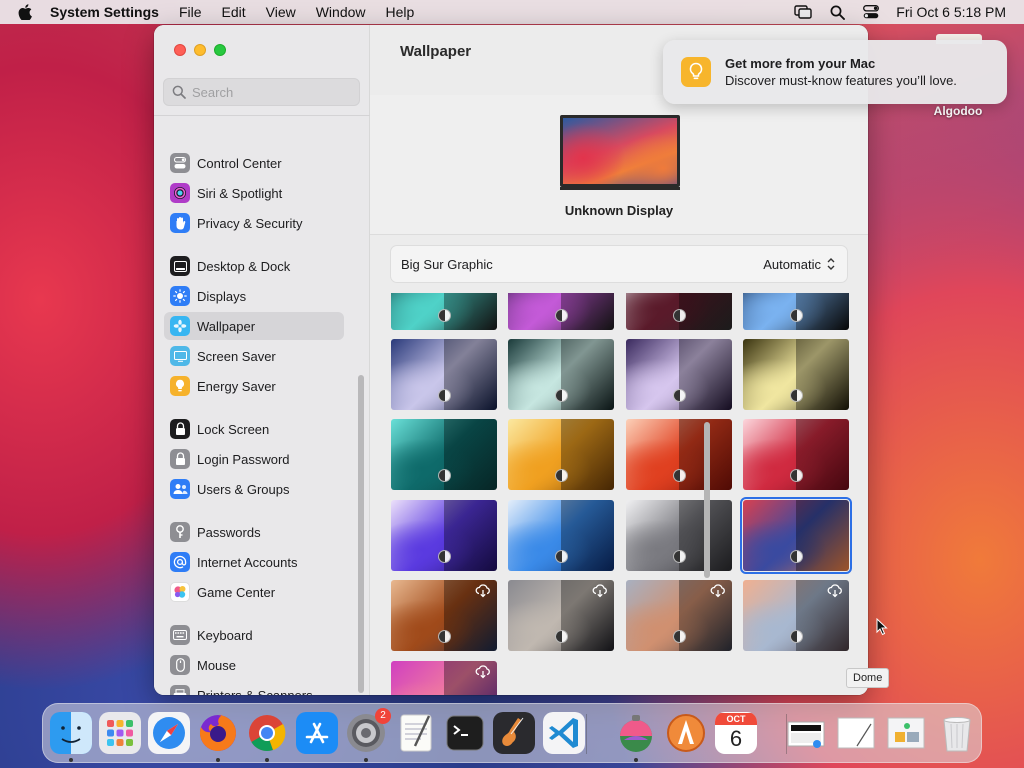  I want to click on sidebar-item-energy-saver: Energy Saver, so click(254, 386).